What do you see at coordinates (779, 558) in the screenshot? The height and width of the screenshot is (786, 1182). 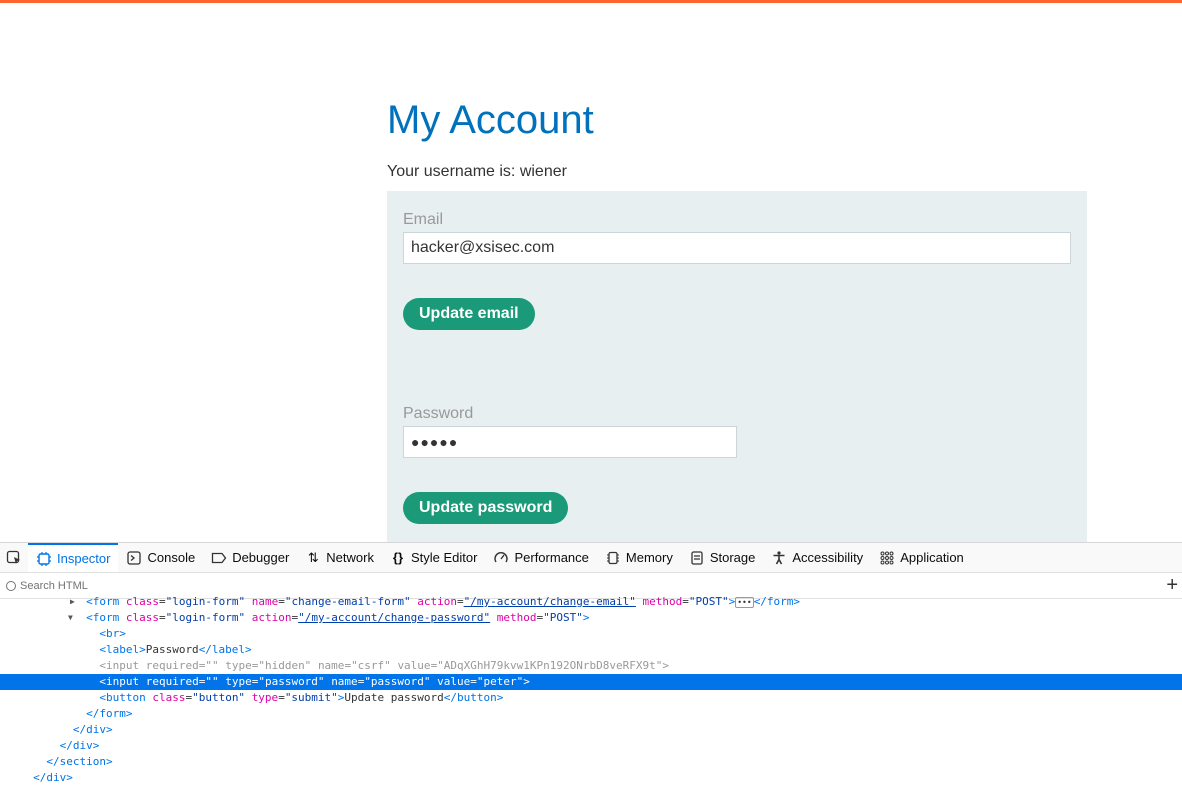 I see `accessibility-icon` at bounding box center [779, 558].